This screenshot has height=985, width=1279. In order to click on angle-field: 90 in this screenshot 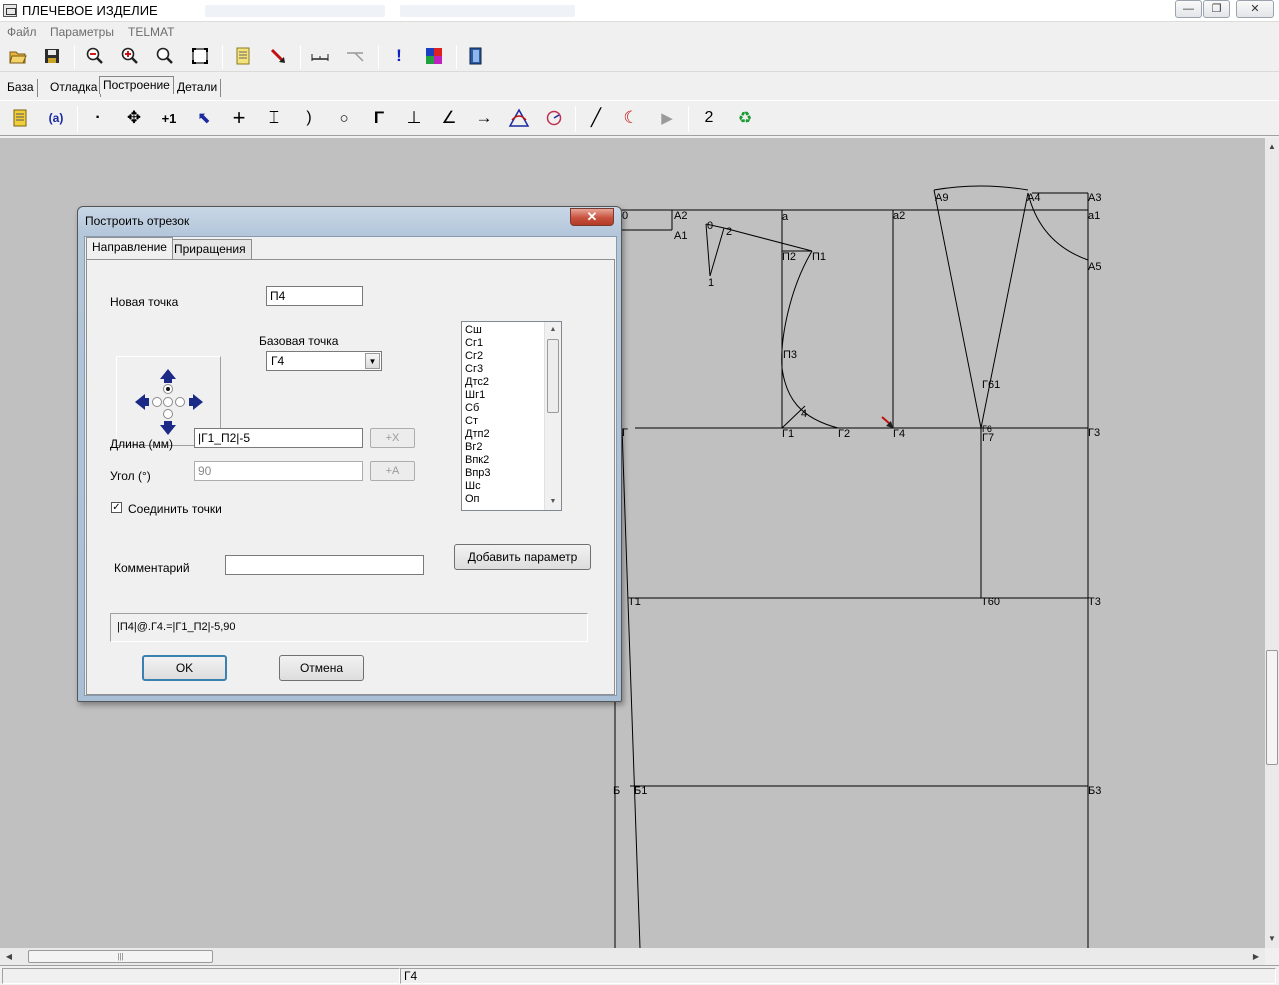, I will do `click(278, 471)`.